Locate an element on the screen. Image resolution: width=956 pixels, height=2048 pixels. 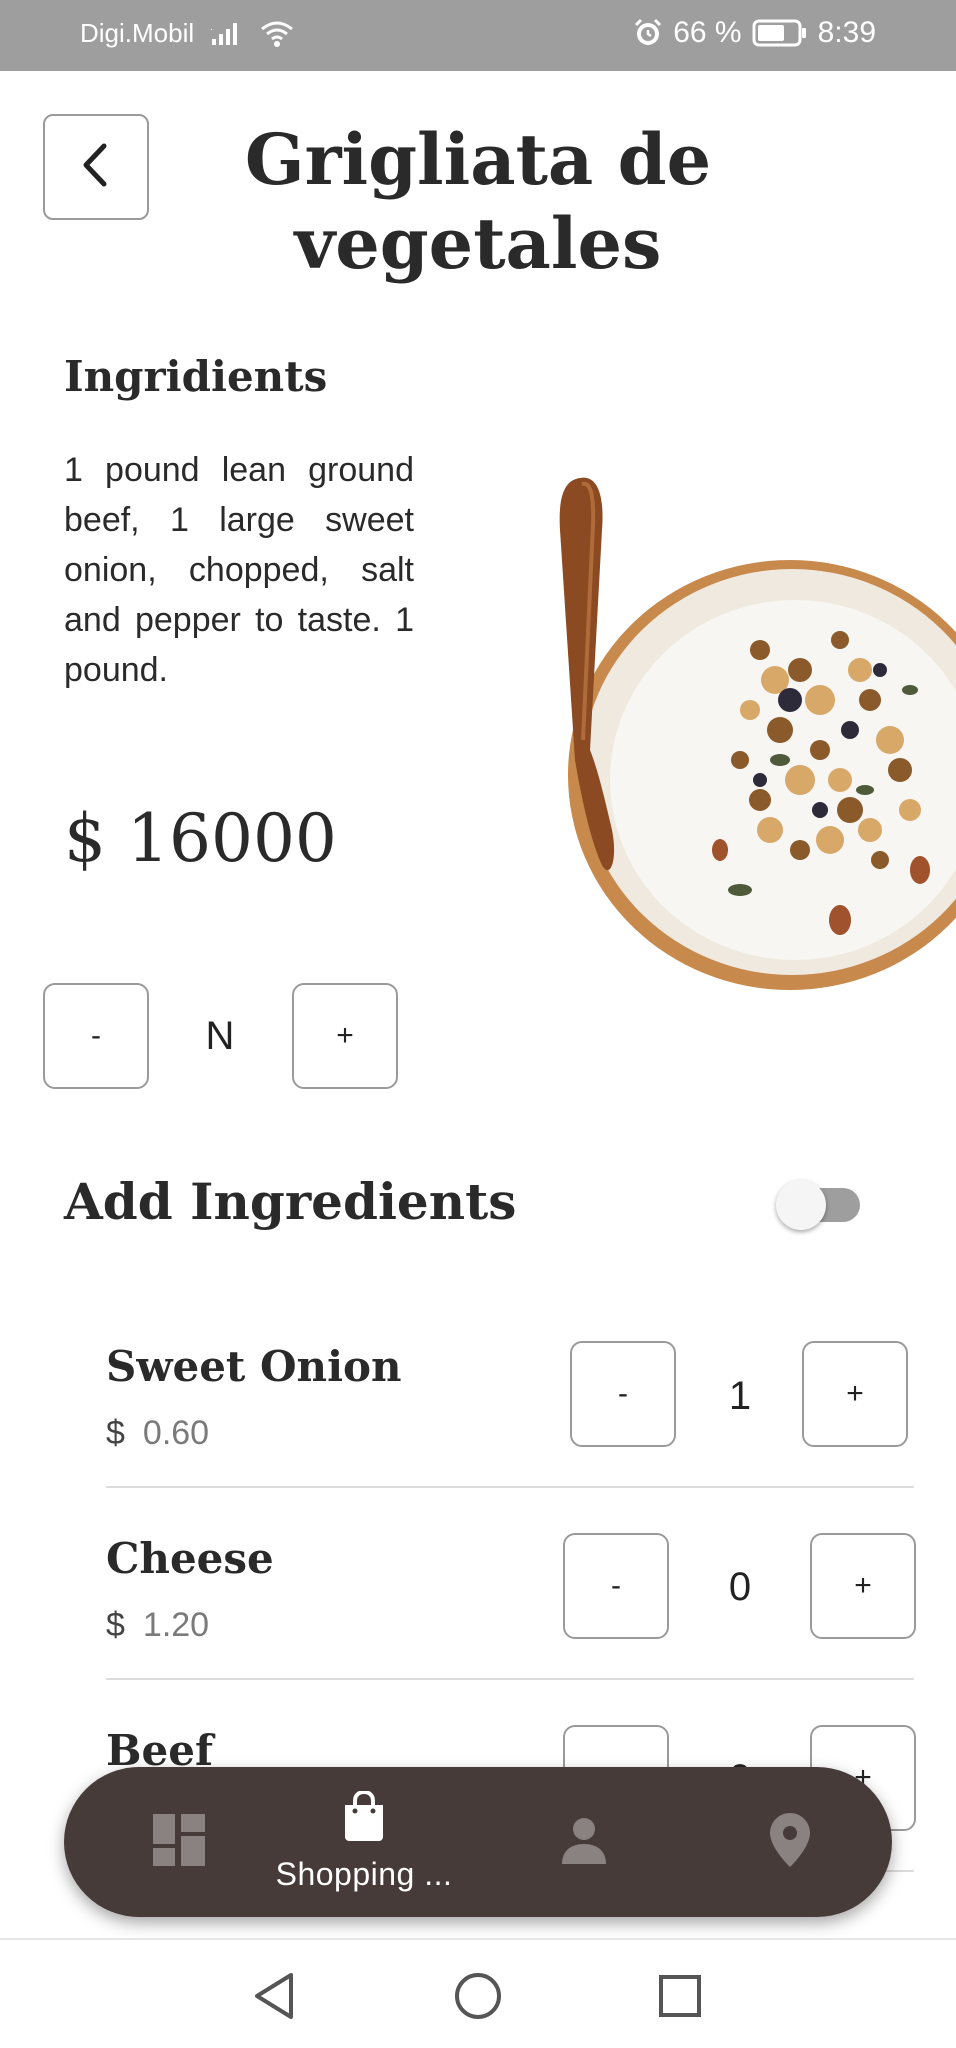
triangle-back-icon is located at coordinates (274, 1998).